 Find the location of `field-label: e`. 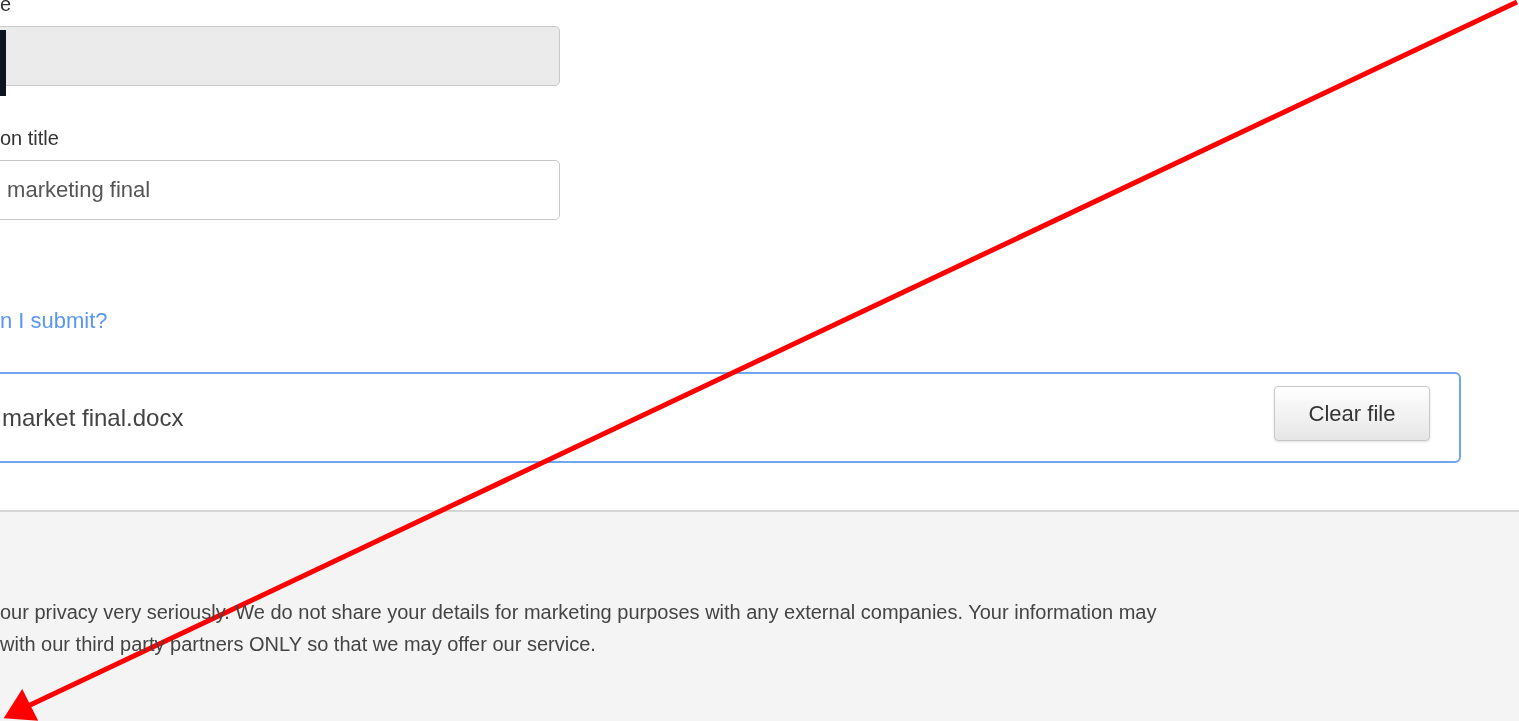

field-label: e is located at coordinates (6, 8).